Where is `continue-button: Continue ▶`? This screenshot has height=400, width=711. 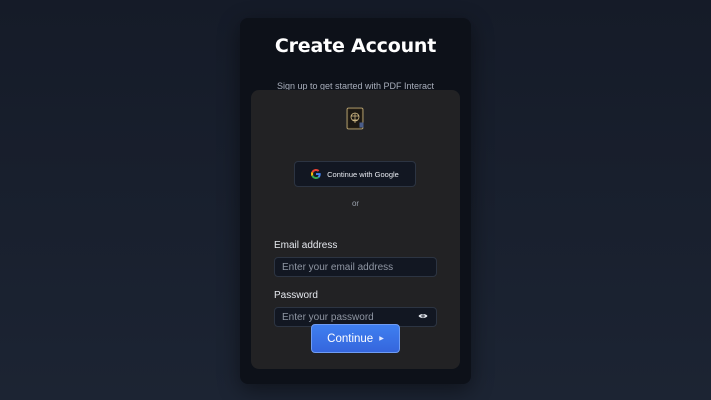 continue-button: Continue ▶ is located at coordinates (355, 338).